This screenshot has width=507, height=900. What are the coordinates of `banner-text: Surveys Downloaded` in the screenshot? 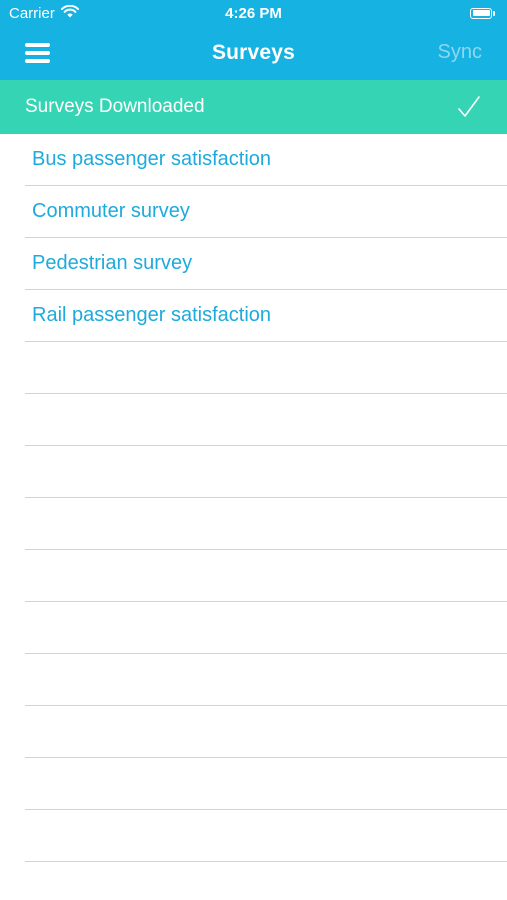 It's located at (115, 106).